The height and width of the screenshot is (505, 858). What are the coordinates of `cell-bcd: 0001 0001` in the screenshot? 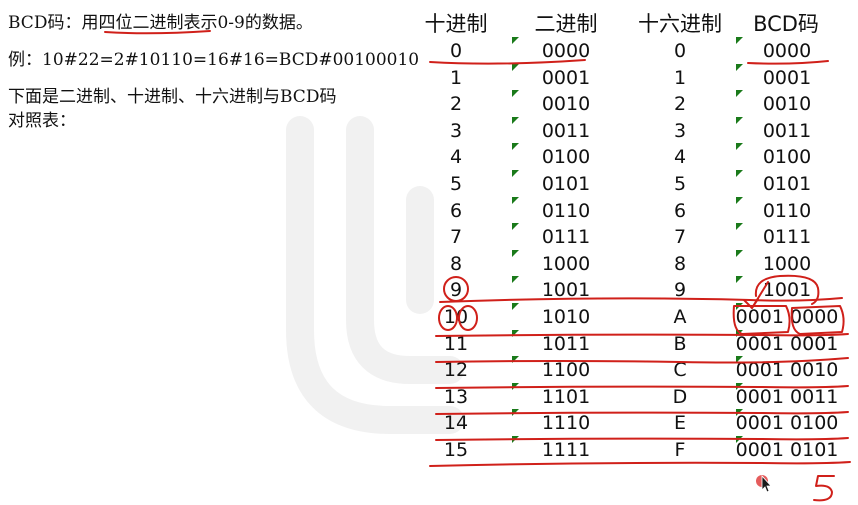 It's located at (787, 344).